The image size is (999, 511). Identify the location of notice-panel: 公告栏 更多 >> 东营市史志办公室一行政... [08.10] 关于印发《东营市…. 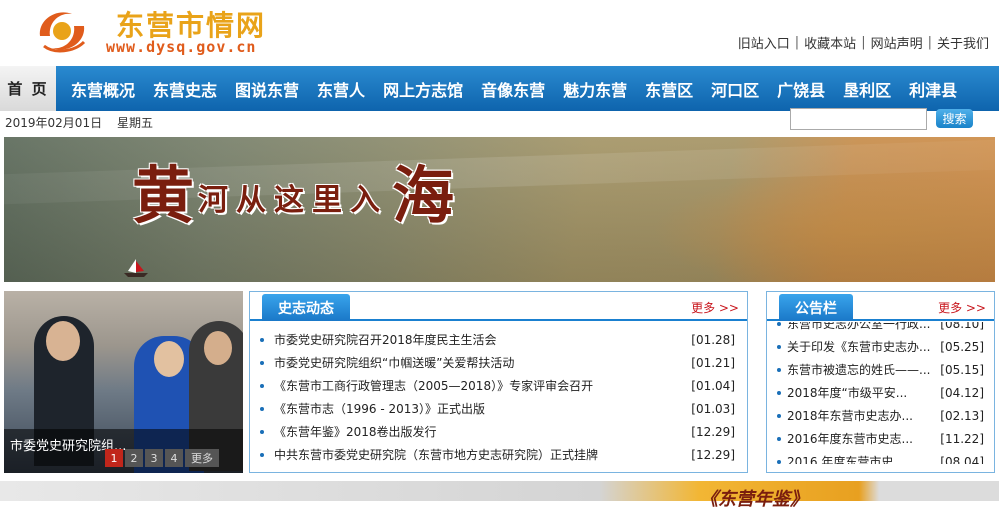
(880, 382).